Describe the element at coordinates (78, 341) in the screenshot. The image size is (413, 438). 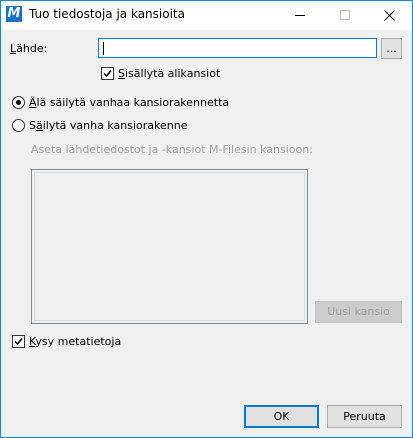
I see `ask-metadata-text: ysy metatietoja` at that location.